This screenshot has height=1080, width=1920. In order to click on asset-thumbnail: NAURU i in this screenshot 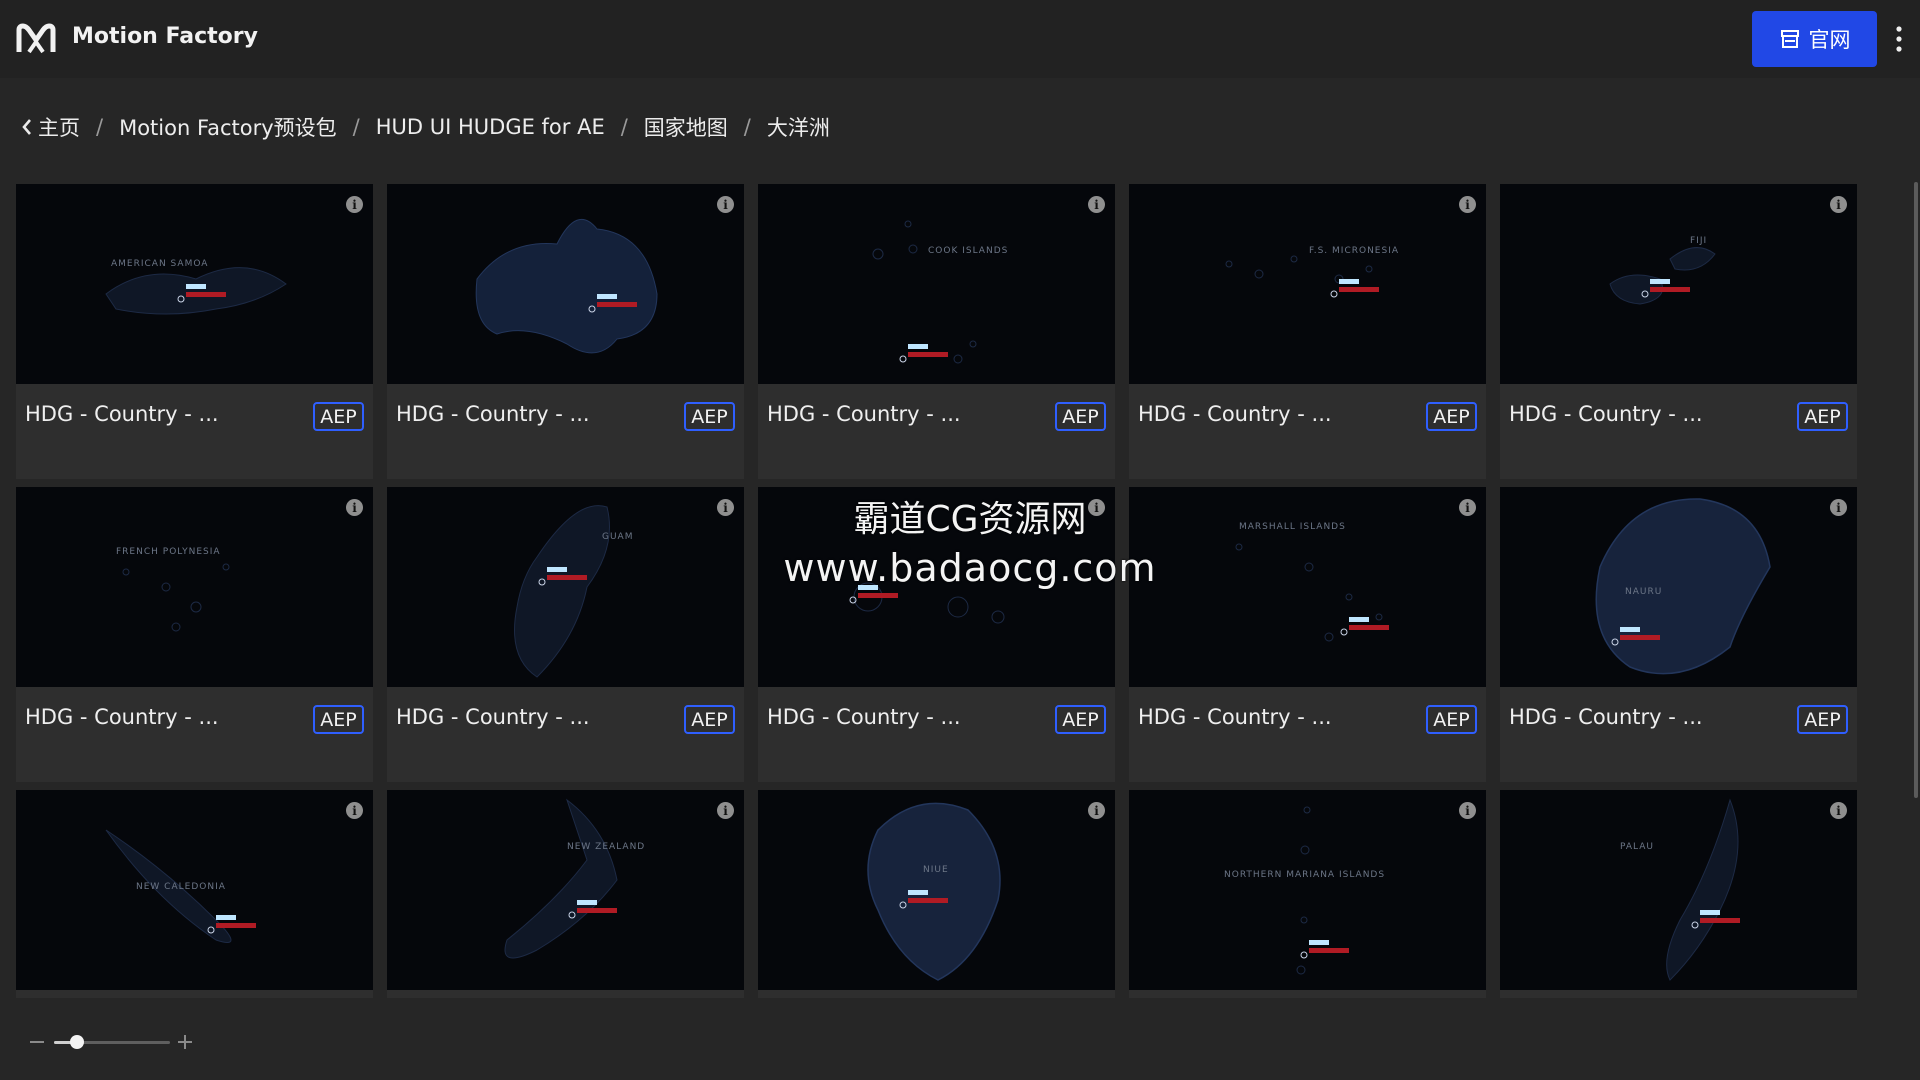, I will do `click(1678, 587)`.